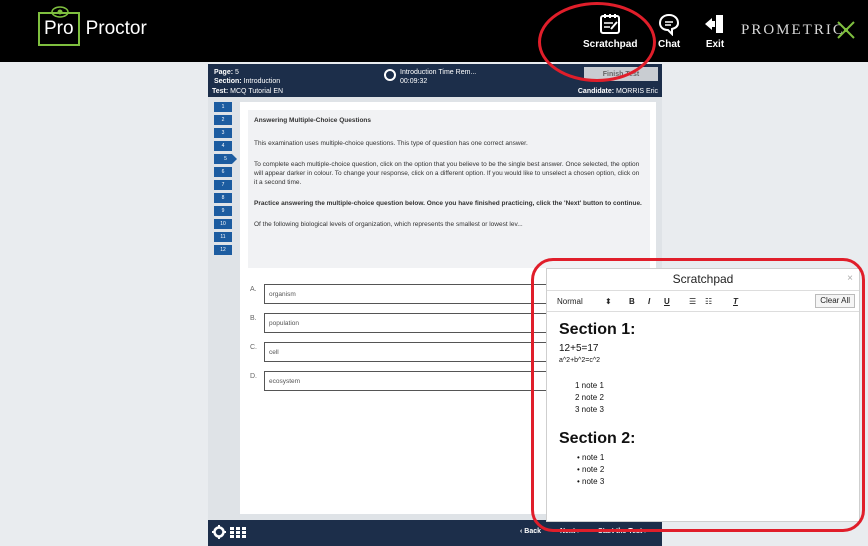 The width and height of the screenshot is (868, 546). I want to click on list-item: 3 note 3, so click(589, 409).